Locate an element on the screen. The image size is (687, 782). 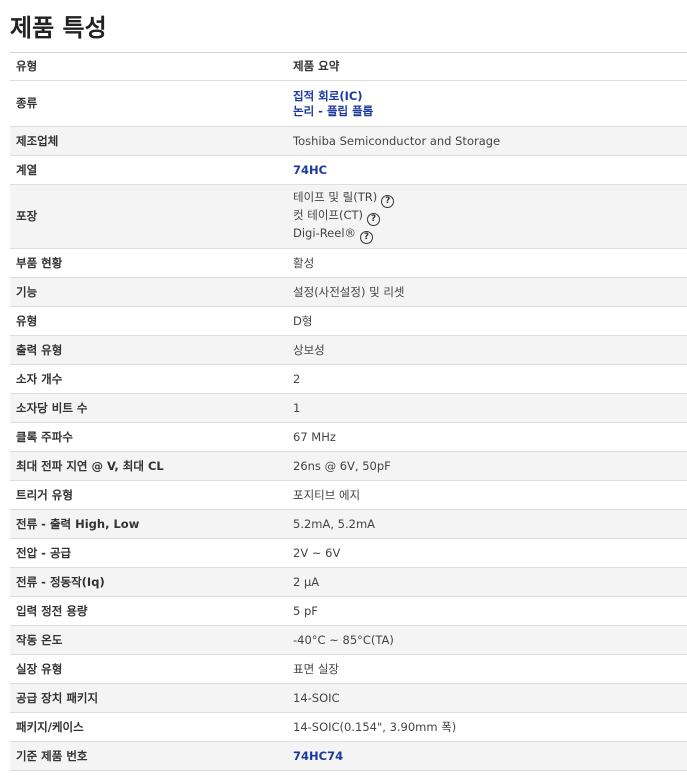
attr-value: -40°C ~ 85°C(TA) is located at coordinates (487, 640).